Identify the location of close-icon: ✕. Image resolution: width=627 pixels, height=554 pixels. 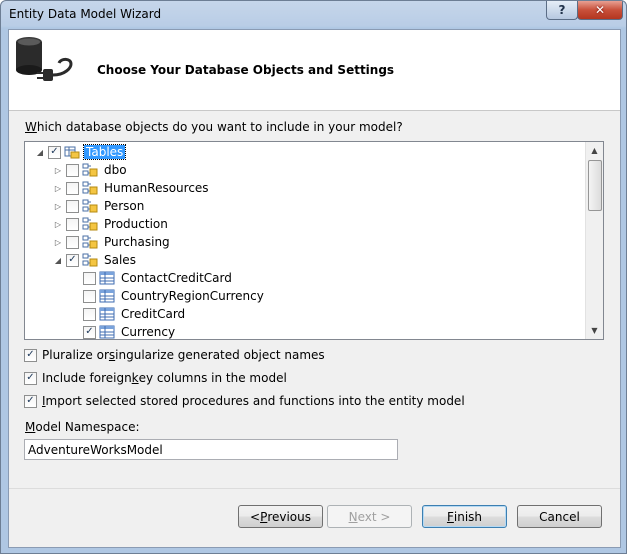
(600, 10).